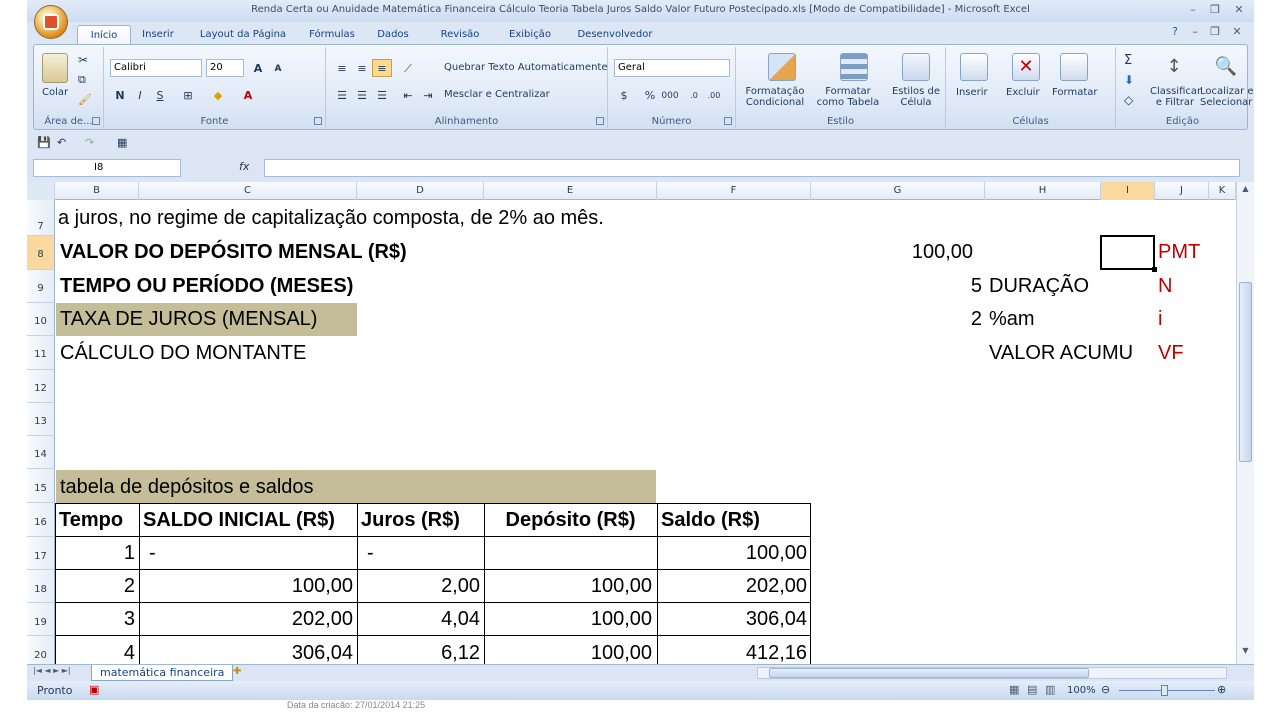 This screenshot has height=720, width=1280. What do you see at coordinates (1222, 191) in the screenshot?
I see `col-header-k: K` at bounding box center [1222, 191].